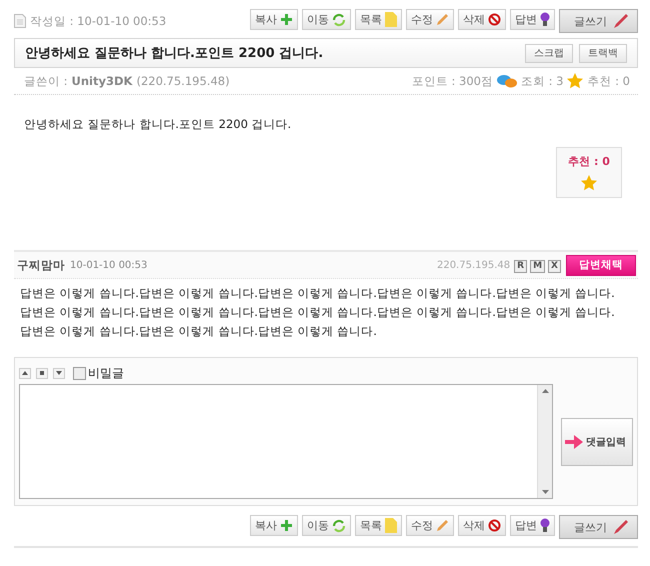 This screenshot has height=566, width=650. What do you see at coordinates (506, 81) in the screenshot?
I see `chat-icon` at bounding box center [506, 81].